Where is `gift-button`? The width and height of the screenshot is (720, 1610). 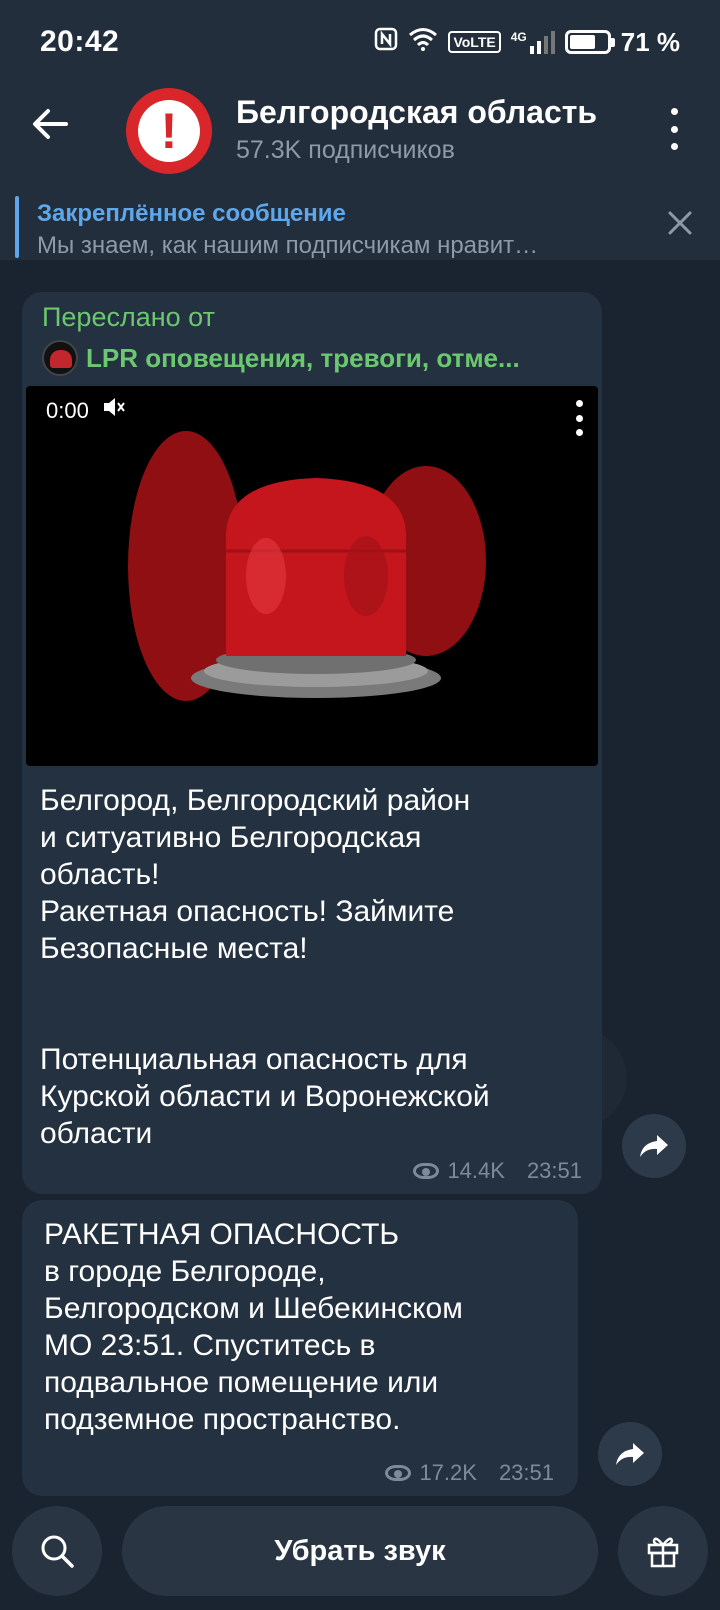
gift-button is located at coordinates (663, 1551).